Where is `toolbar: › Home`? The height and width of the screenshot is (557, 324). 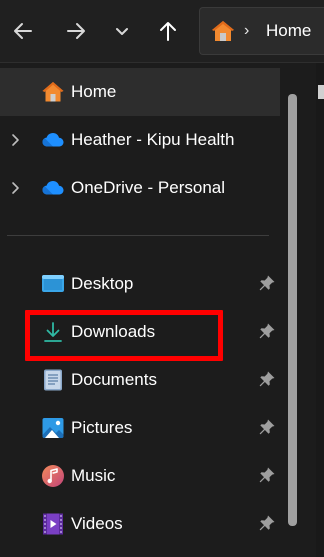
toolbar: › Home is located at coordinates (162, 31).